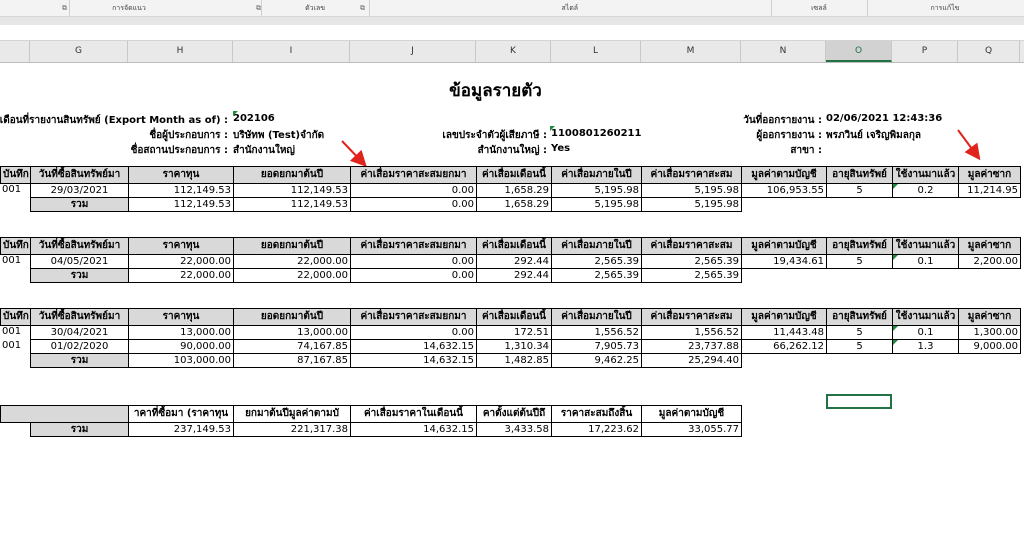 The image size is (1024, 546). Describe the element at coordinates (514, 360) in the screenshot. I see `total-cell: 1,482.85` at that location.